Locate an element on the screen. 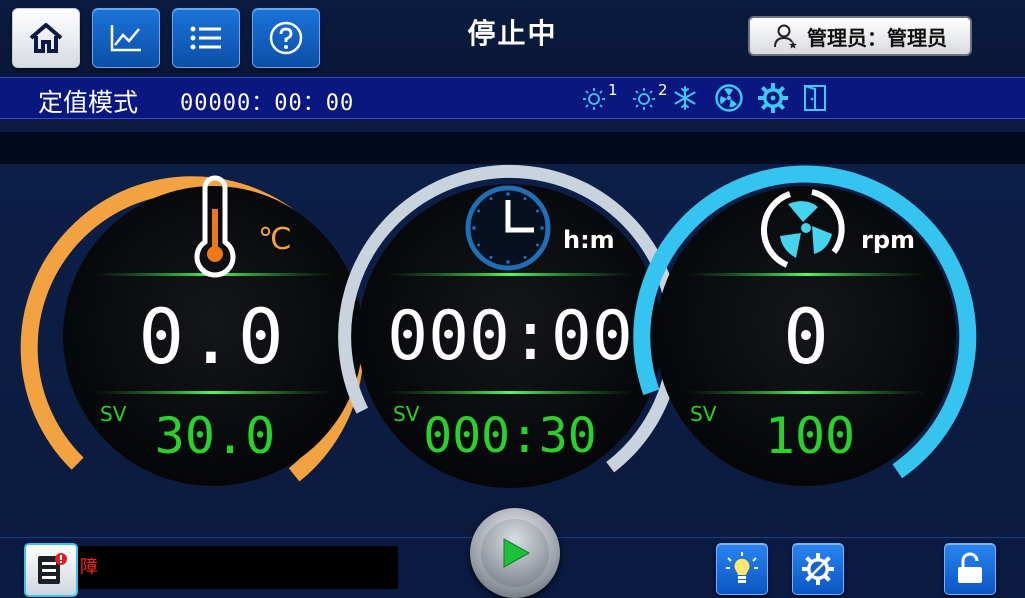 Image resolution: width=1025 pixels, height=598 pixels. alarm-log-icon is located at coordinates (52, 568).